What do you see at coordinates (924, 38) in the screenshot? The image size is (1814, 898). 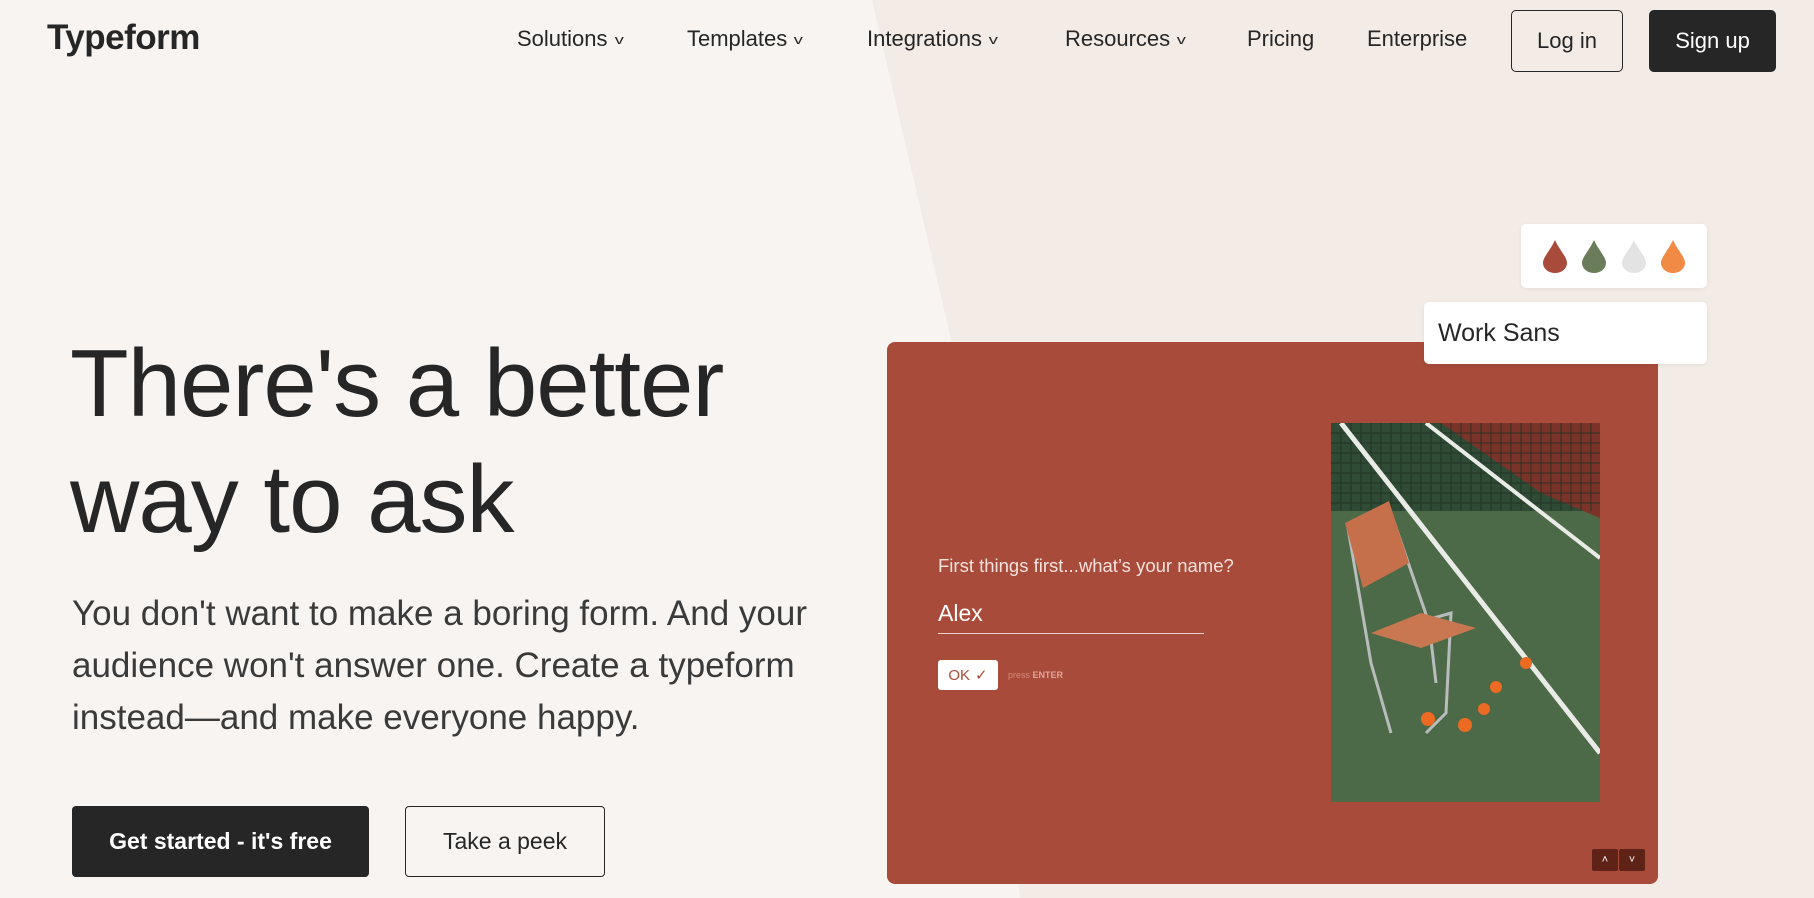 I see `nav-label: Integrations` at bounding box center [924, 38].